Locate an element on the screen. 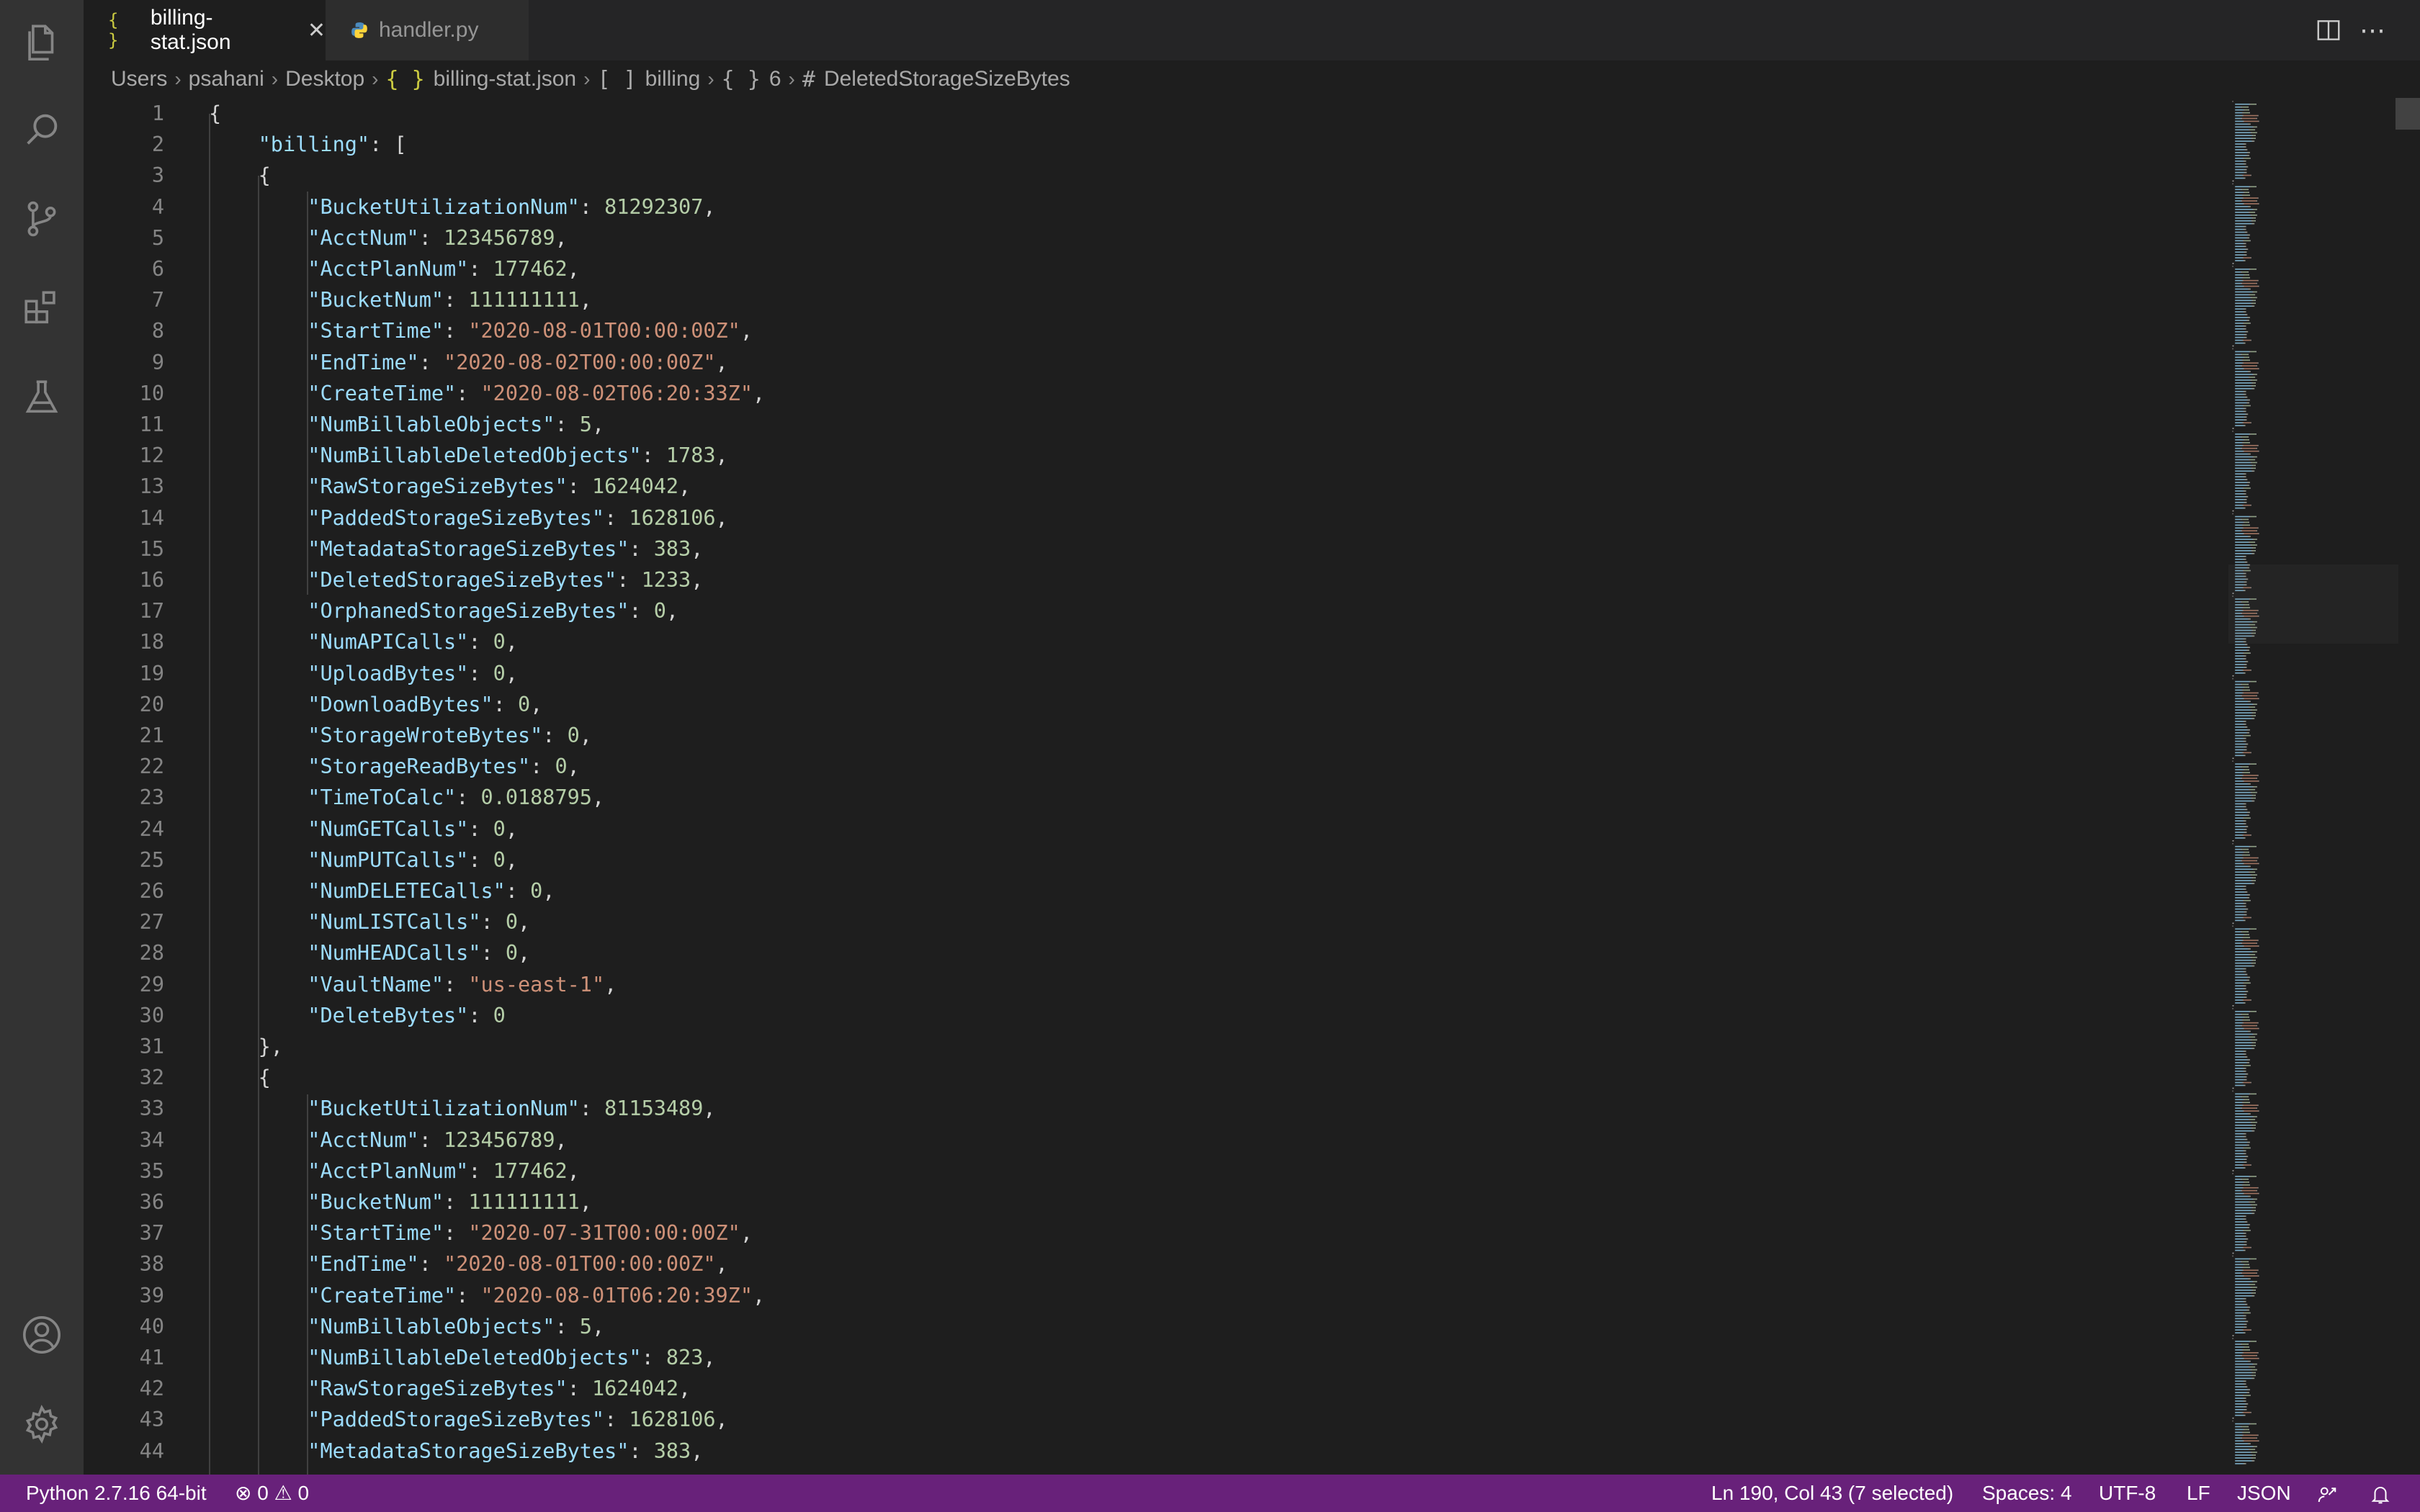 This screenshot has height=1512, width=2420. code-line: 19 "UploadBytes": 0, is located at coordinates (1153, 673).